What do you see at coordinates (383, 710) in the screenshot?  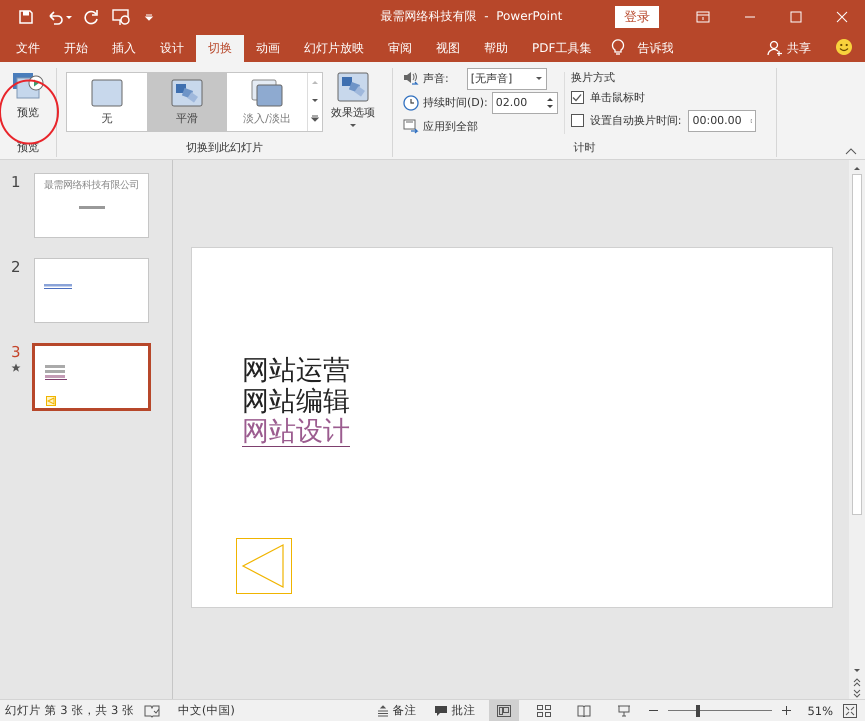 I see `notes-icon` at bounding box center [383, 710].